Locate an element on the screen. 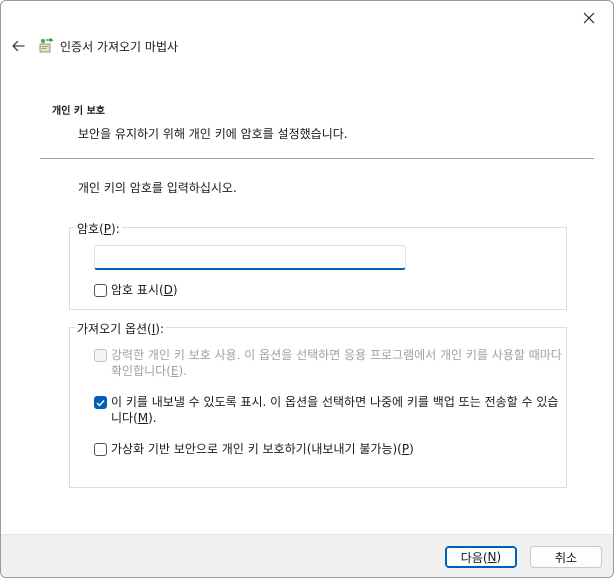  vbs-protection-label: 가상화 기반 보안으로 개인 키 보호하기(내보내기 불가능)(P) is located at coordinates (262, 449).